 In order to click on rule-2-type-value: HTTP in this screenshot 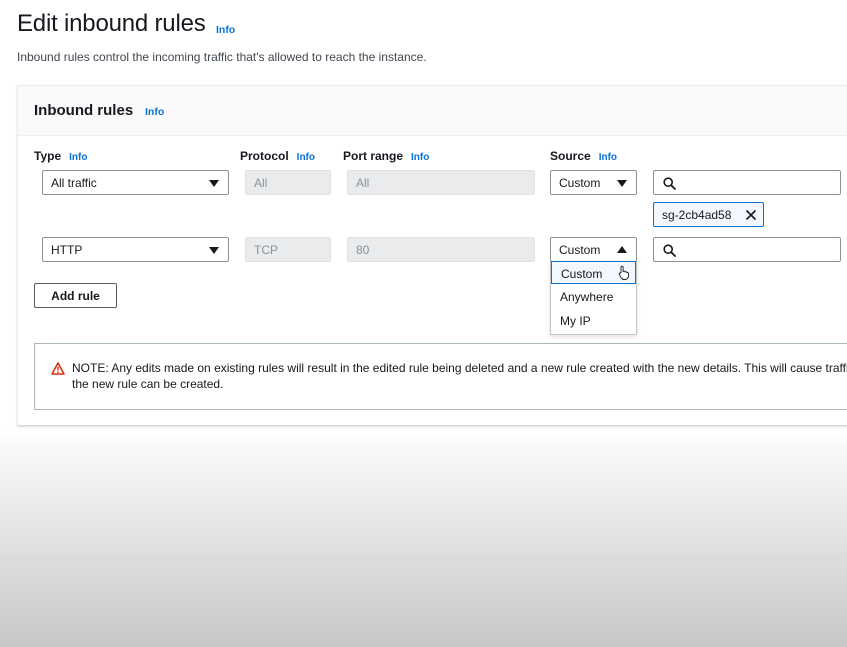, I will do `click(67, 250)`.